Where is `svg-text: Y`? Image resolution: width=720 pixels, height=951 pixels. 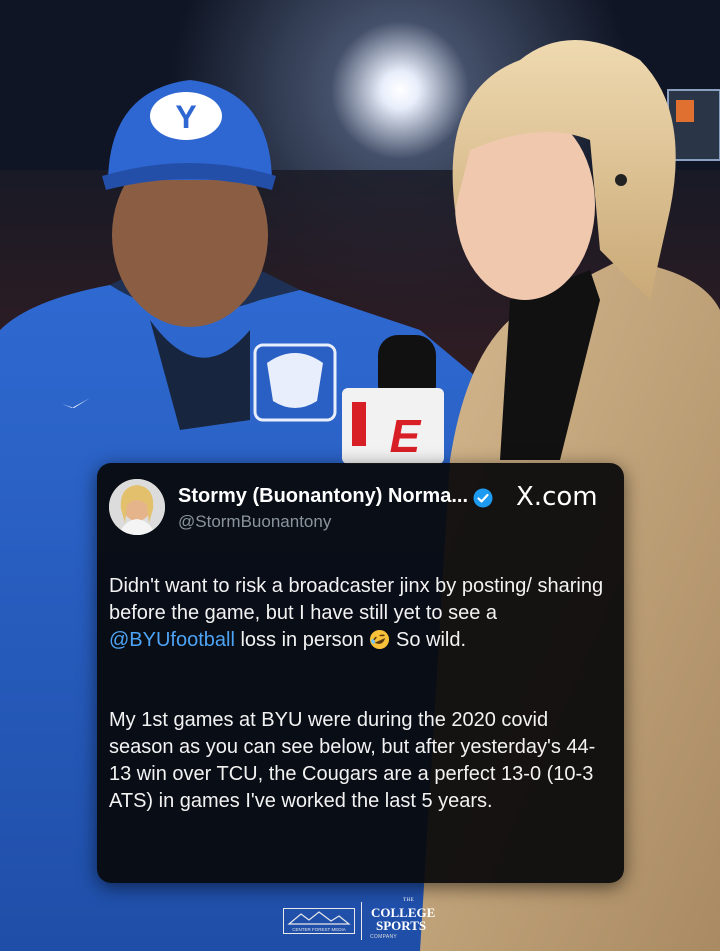 svg-text: Y is located at coordinates (185, 117).